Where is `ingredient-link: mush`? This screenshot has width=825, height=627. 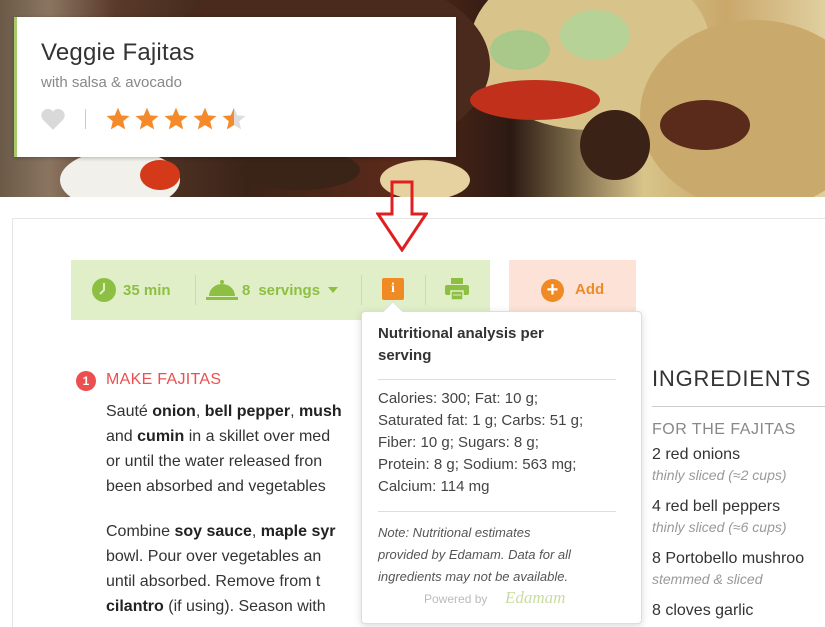
ingredient-link: mush is located at coordinates (320, 411).